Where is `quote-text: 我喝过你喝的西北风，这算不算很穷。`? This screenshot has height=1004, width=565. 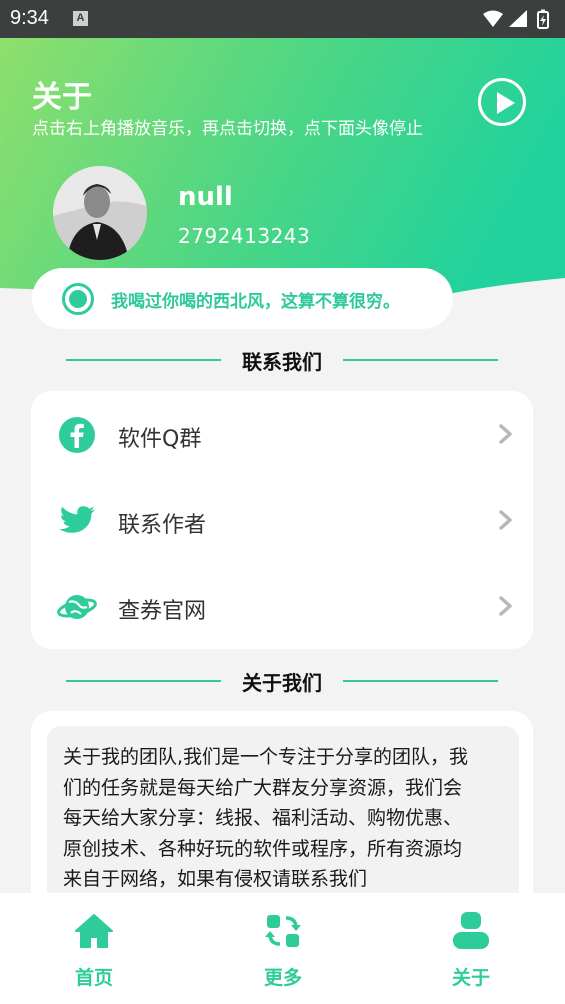
quote-text: 我喝过你喝的西北风，这算不算很穷。 is located at coordinates (255, 302).